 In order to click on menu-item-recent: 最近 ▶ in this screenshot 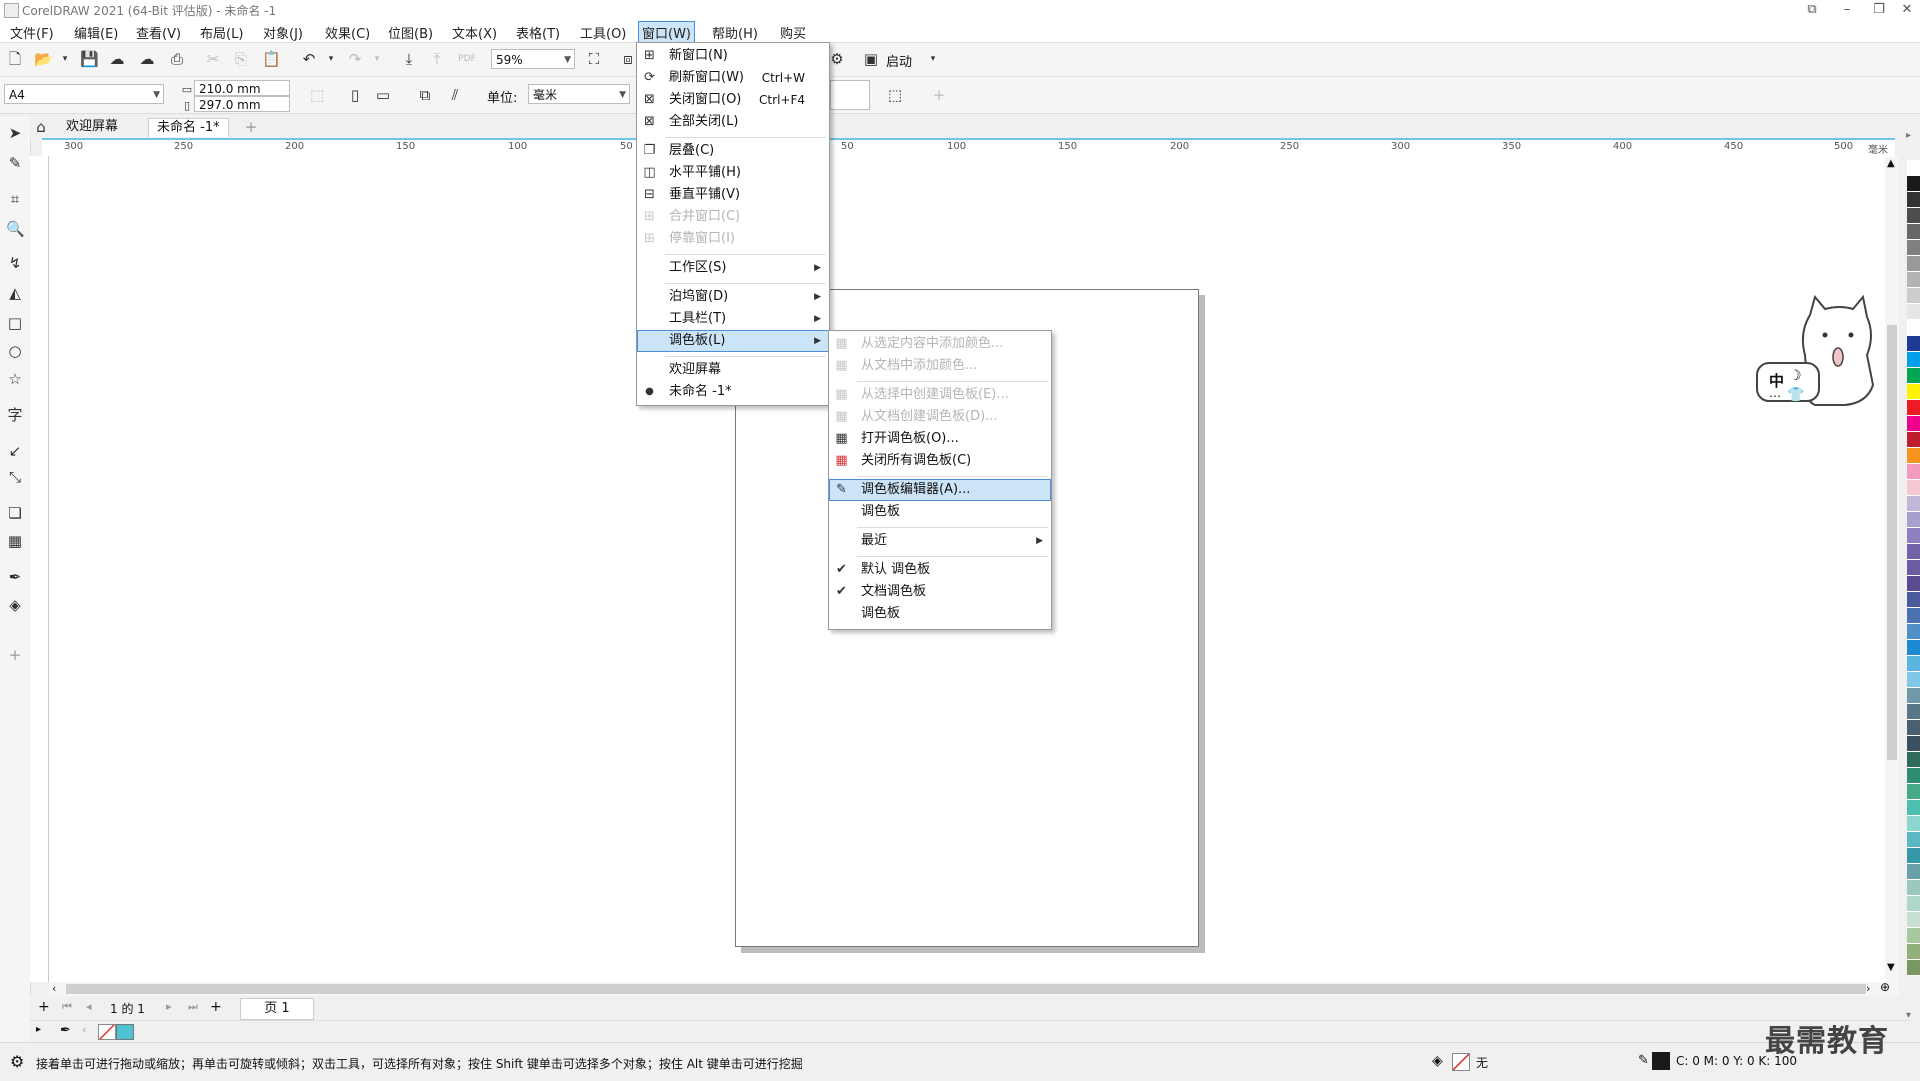, I will do `click(940, 541)`.